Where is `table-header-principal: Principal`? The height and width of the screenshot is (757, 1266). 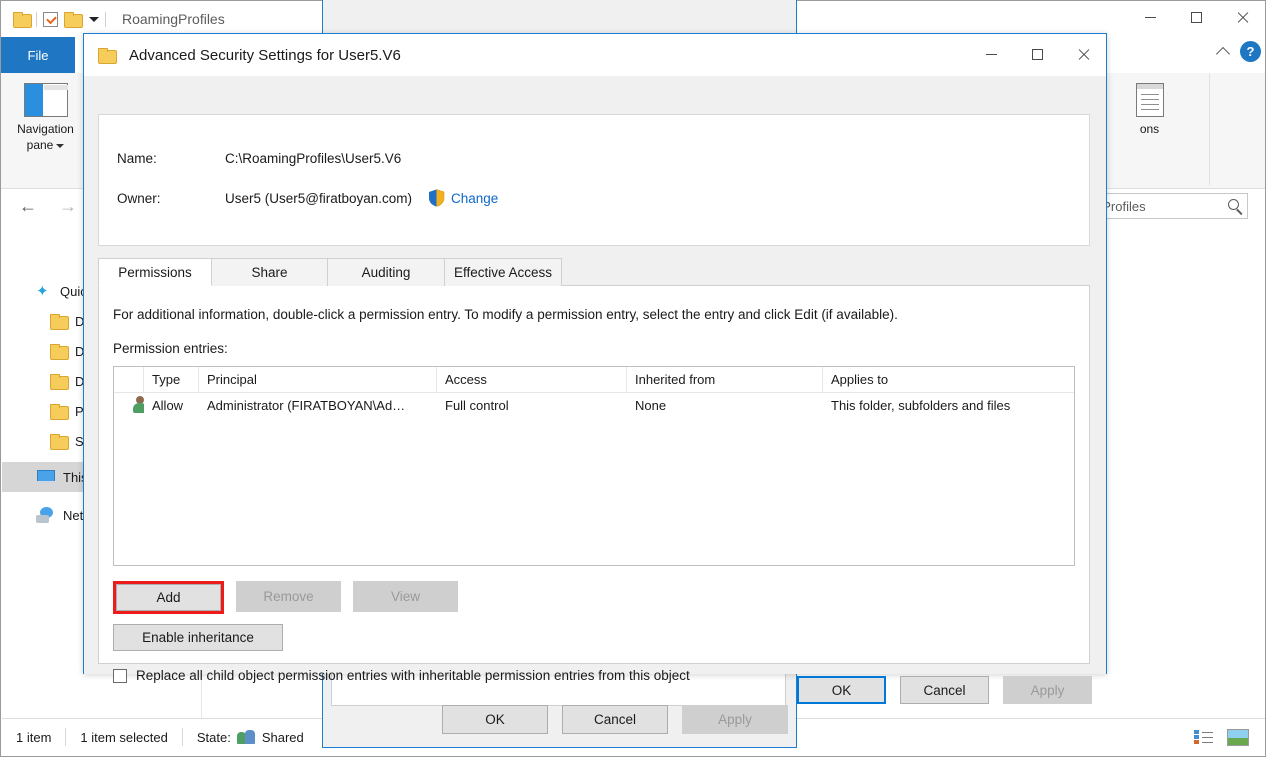 table-header-principal: Principal is located at coordinates (318, 380).